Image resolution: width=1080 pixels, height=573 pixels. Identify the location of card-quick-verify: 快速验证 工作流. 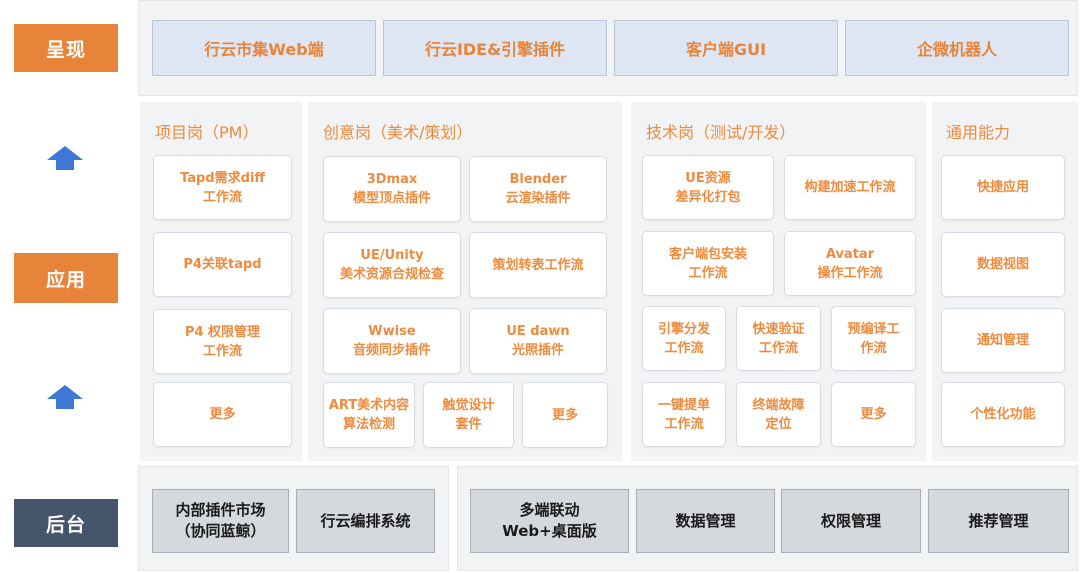
(778, 338).